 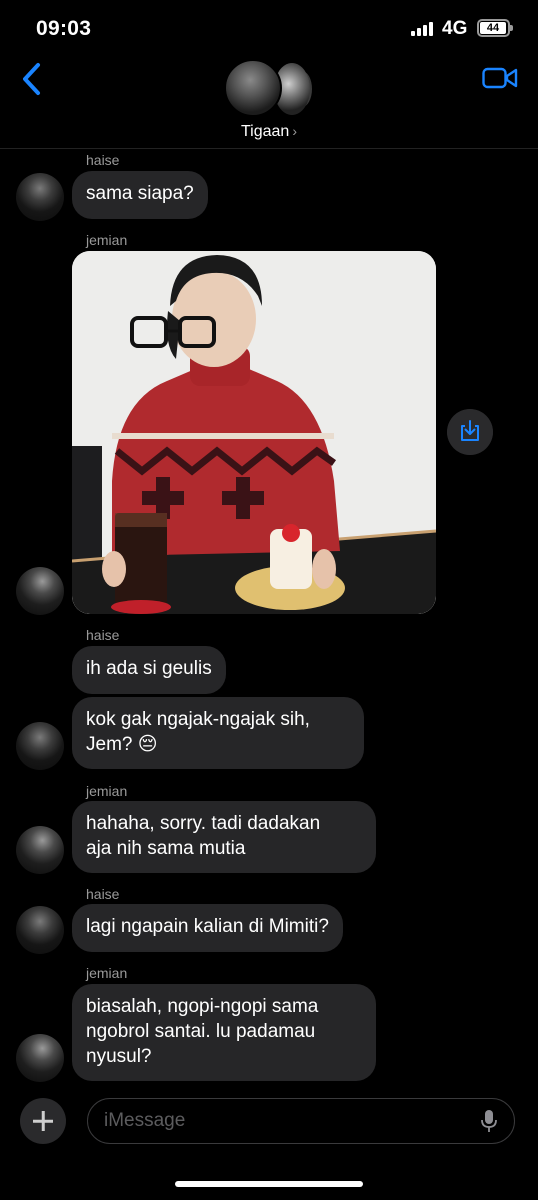 What do you see at coordinates (122, 744) in the screenshot?
I see `message-text-line: Jem? 😔` at bounding box center [122, 744].